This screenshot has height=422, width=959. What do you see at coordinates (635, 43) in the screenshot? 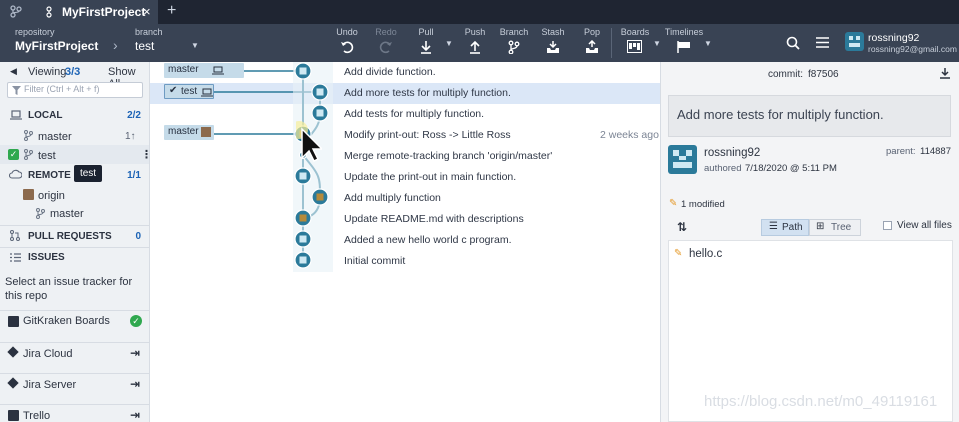
I see `boards-button: Boards` at bounding box center [635, 43].